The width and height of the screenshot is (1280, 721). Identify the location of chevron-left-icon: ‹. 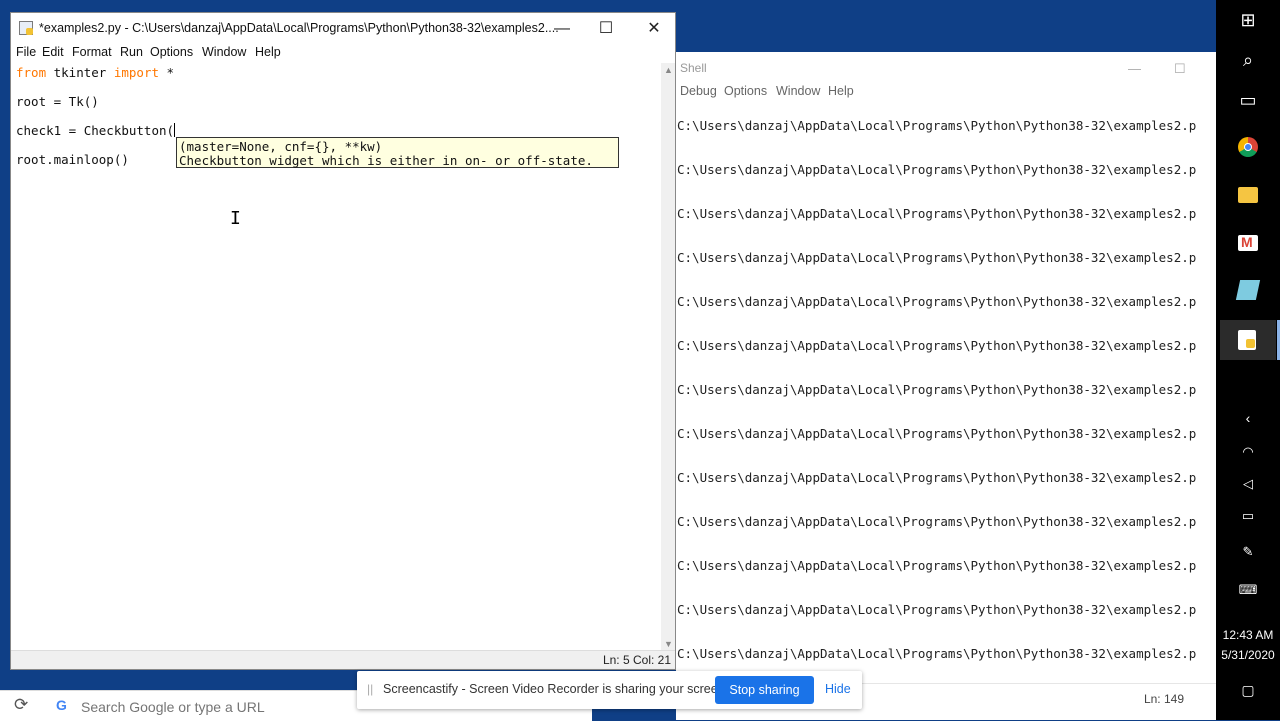
(1248, 418).